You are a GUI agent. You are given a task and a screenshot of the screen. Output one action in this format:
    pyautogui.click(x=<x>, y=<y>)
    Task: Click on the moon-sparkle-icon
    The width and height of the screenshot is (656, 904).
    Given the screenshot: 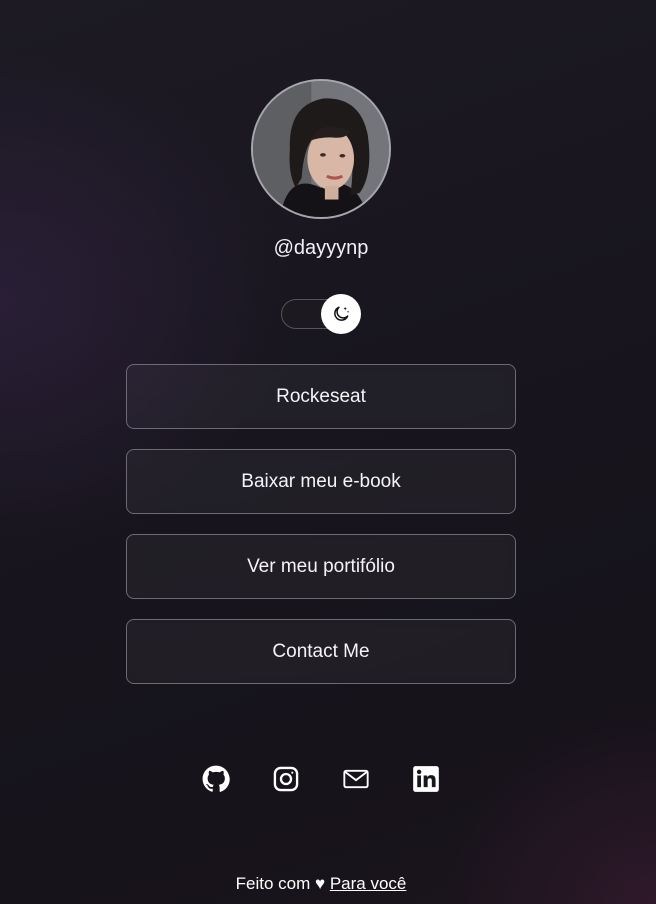 What is the action you would take?
    pyautogui.click(x=342, y=313)
    